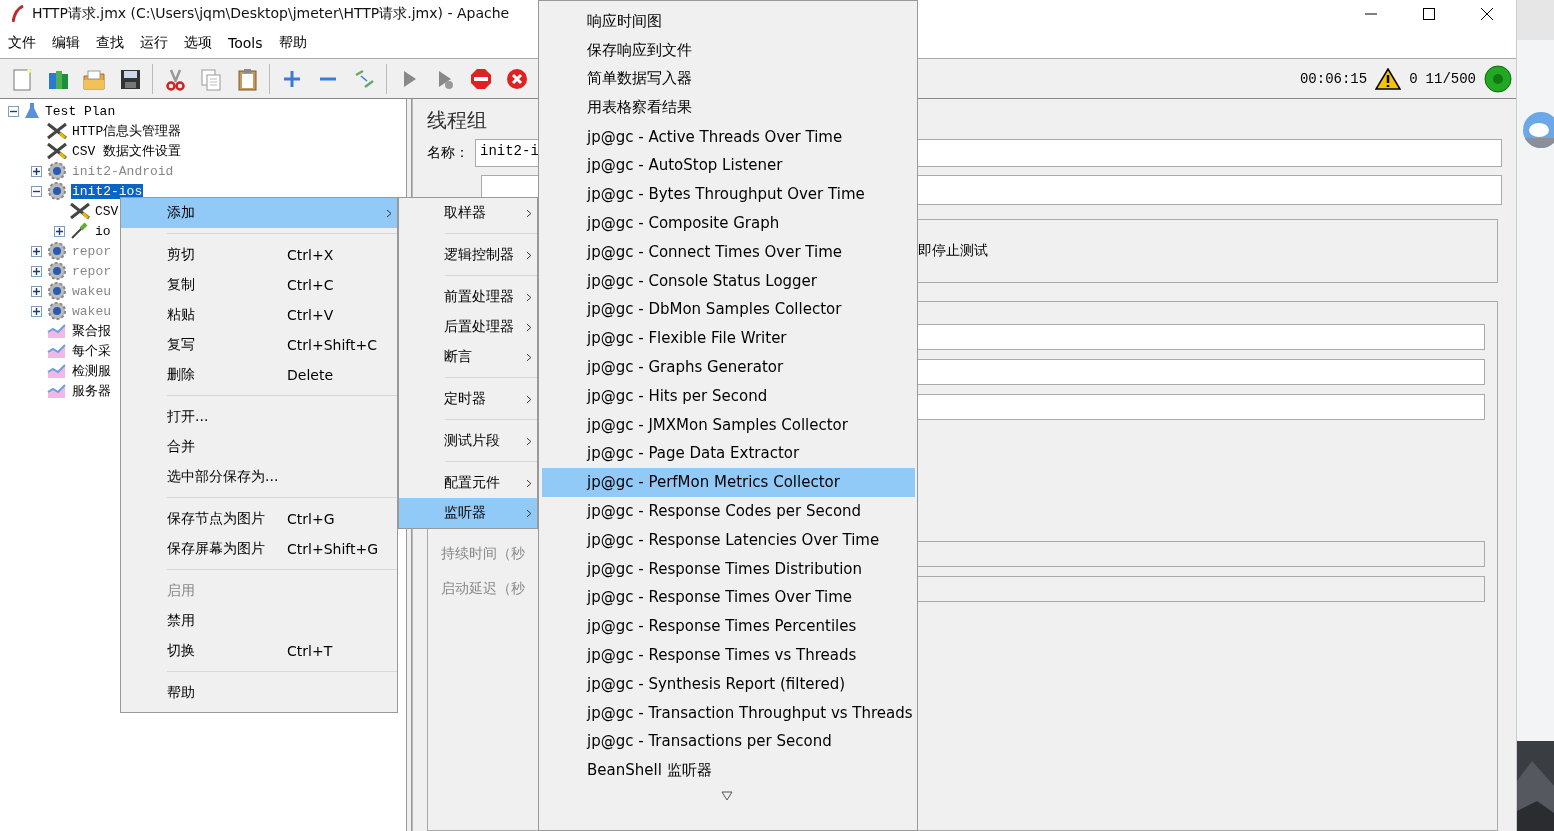 The image size is (1554, 831). What do you see at coordinates (259, 255) in the screenshot?
I see `menu-item: 剪切 Ctrl+X` at bounding box center [259, 255].